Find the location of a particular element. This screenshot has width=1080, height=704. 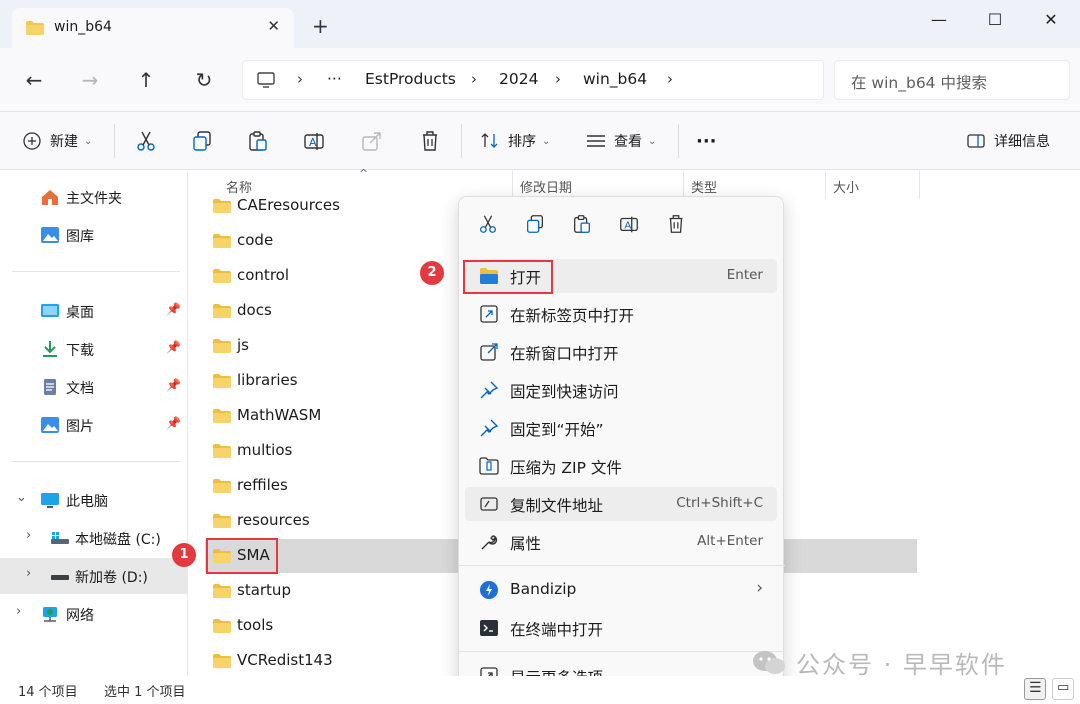

new-tab-button: + is located at coordinates (320, 26).